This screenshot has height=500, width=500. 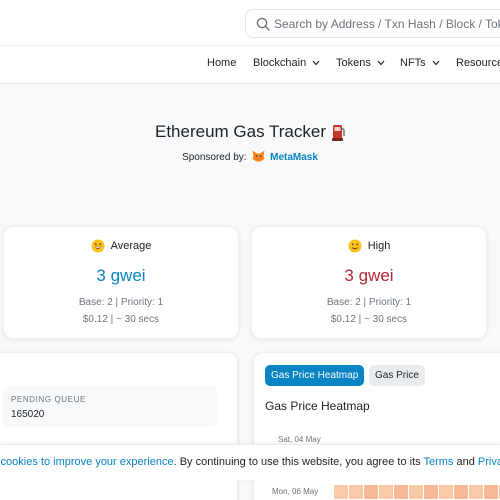 I want to click on high-base-priority: Base: 2 | Priority: 1, so click(x=369, y=302).